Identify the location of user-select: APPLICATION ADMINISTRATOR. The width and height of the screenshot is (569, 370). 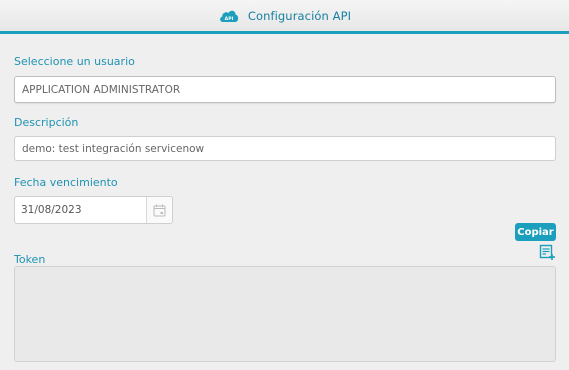
(285, 89).